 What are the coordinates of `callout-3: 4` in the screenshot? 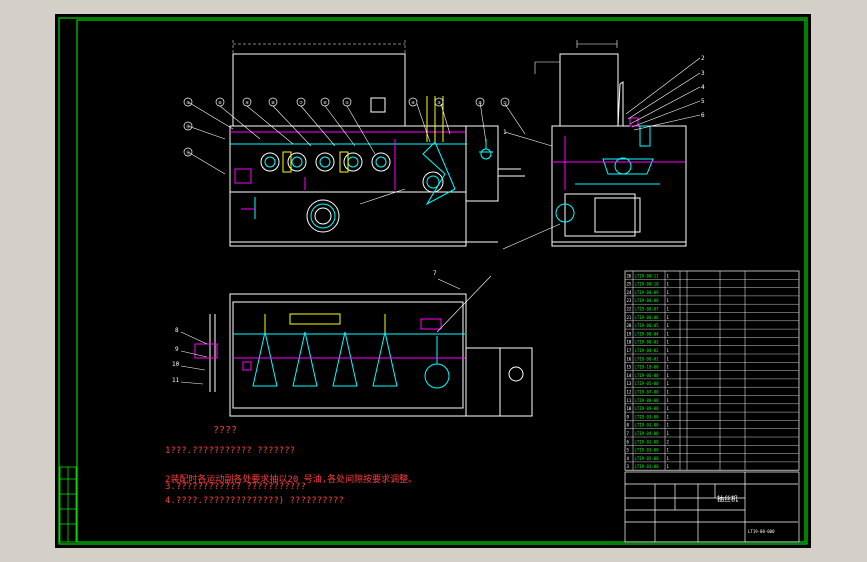 It's located at (703, 87).